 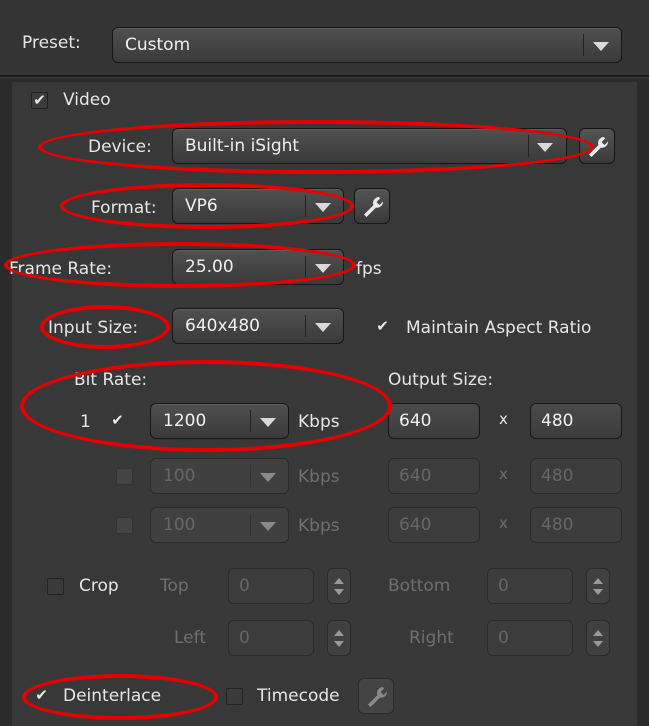 What do you see at coordinates (201, 206) in the screenshot?
I see `format-value: VP6` at bounding box center [201, 206].